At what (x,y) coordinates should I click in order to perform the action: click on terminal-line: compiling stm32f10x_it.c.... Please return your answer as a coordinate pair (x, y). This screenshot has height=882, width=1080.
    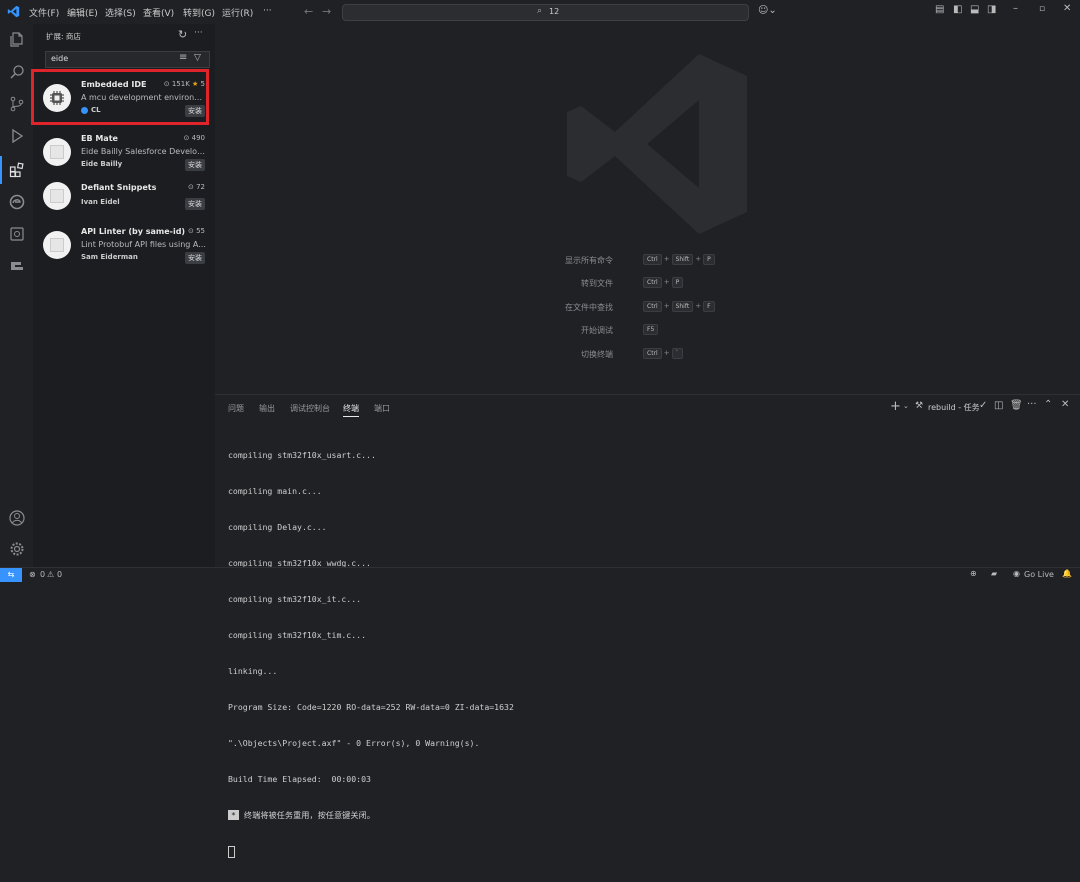
    Looking at the image, I should click on (295, 599).